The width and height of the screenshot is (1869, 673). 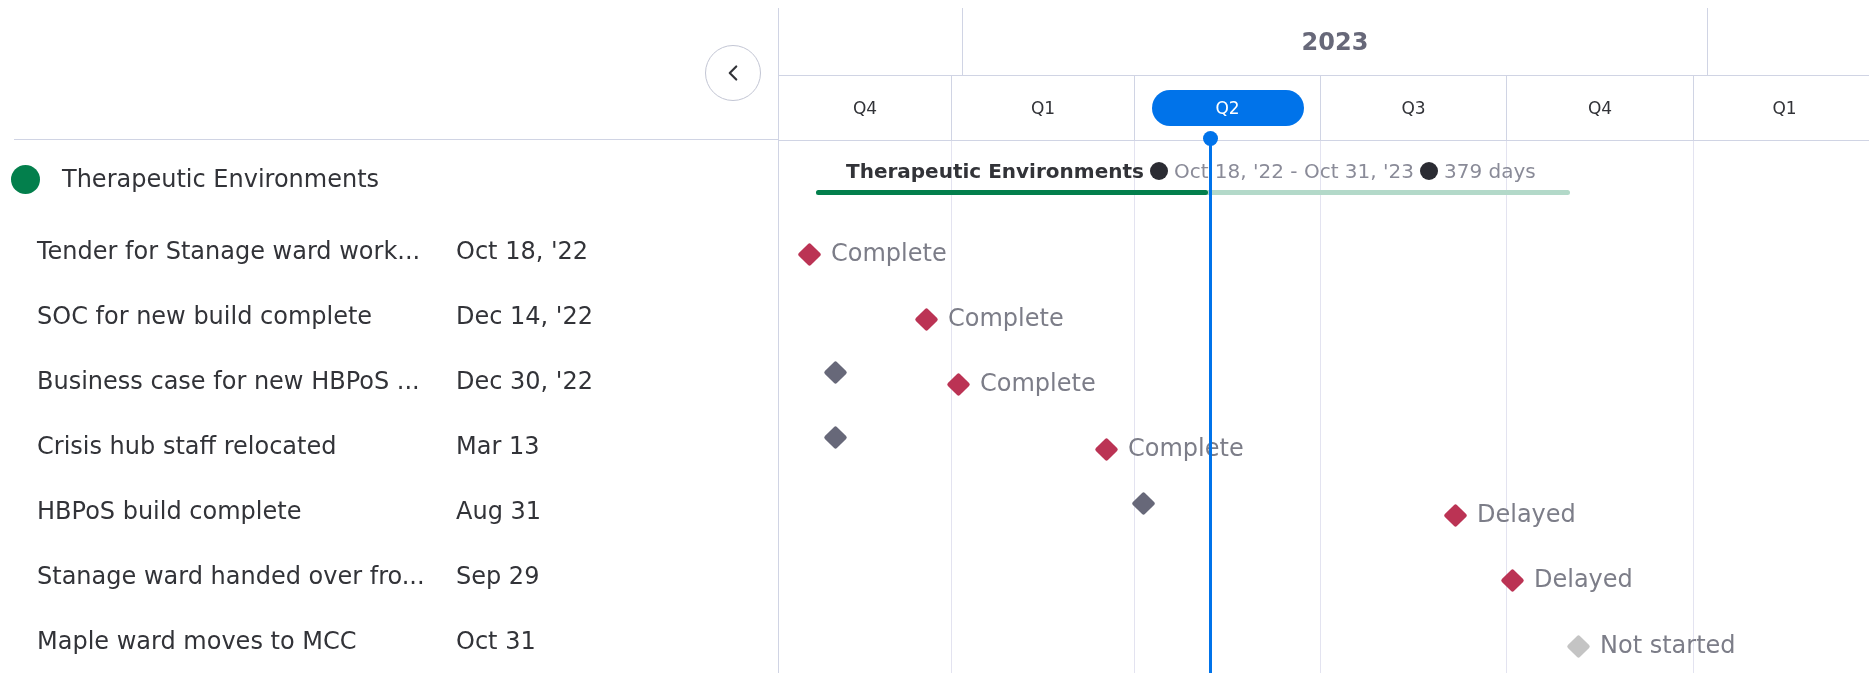 I want to click on task-name: HBPoS build complete, so click(x=170, y=510).